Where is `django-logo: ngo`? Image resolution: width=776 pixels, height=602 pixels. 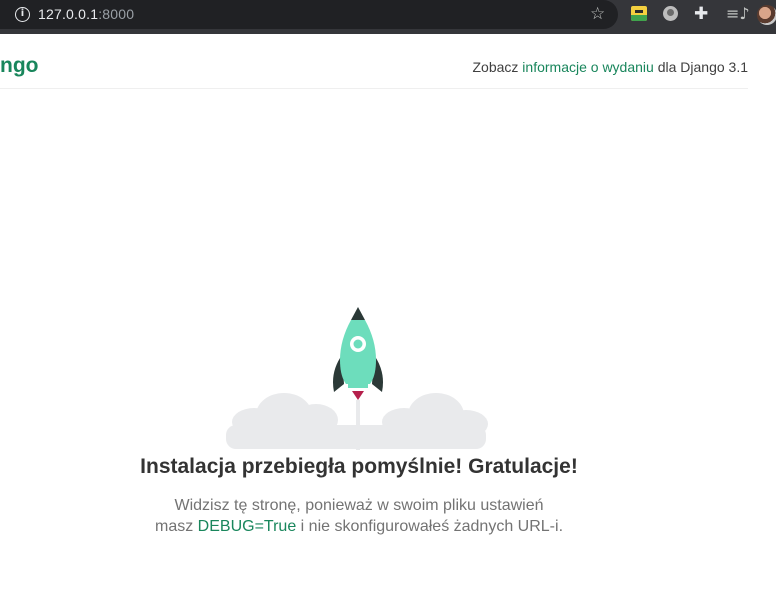
django-logo: ngo is located at coordinates (19, 66).